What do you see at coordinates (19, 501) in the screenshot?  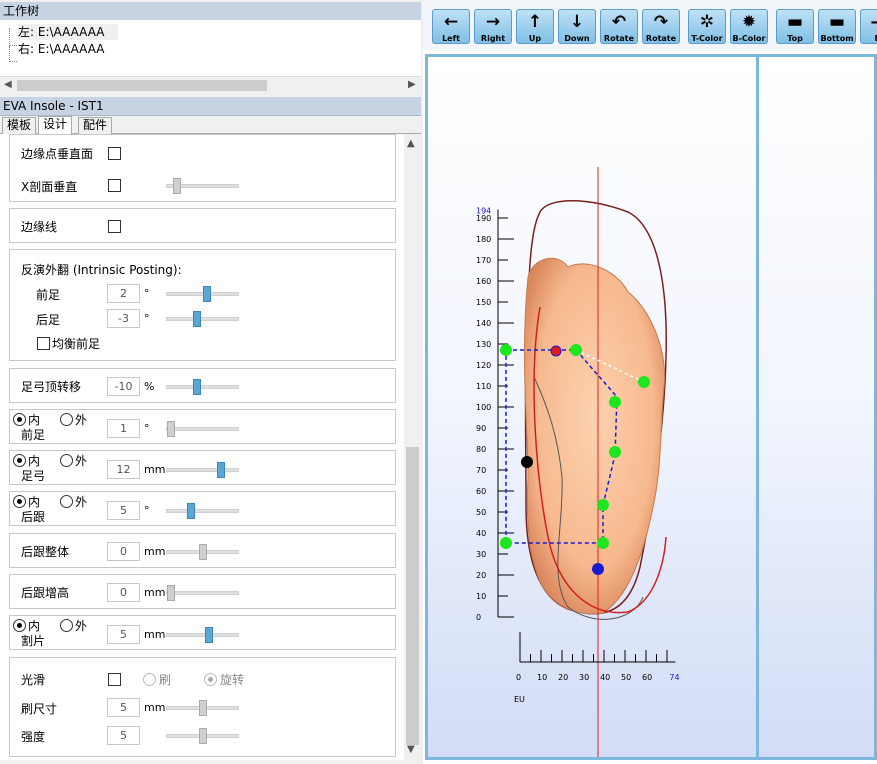 I see `heel-inner-radio` at bounding box center [19, 501].